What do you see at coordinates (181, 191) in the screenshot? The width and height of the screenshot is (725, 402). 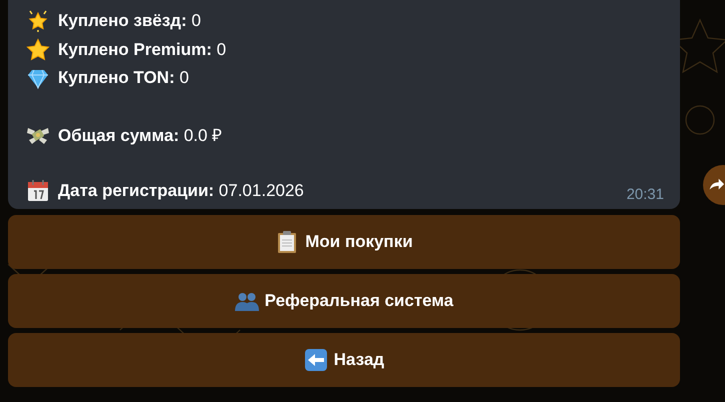 I see `info-line: Дата регистрации: 07.01.2026` at bounding box center [181, 191].